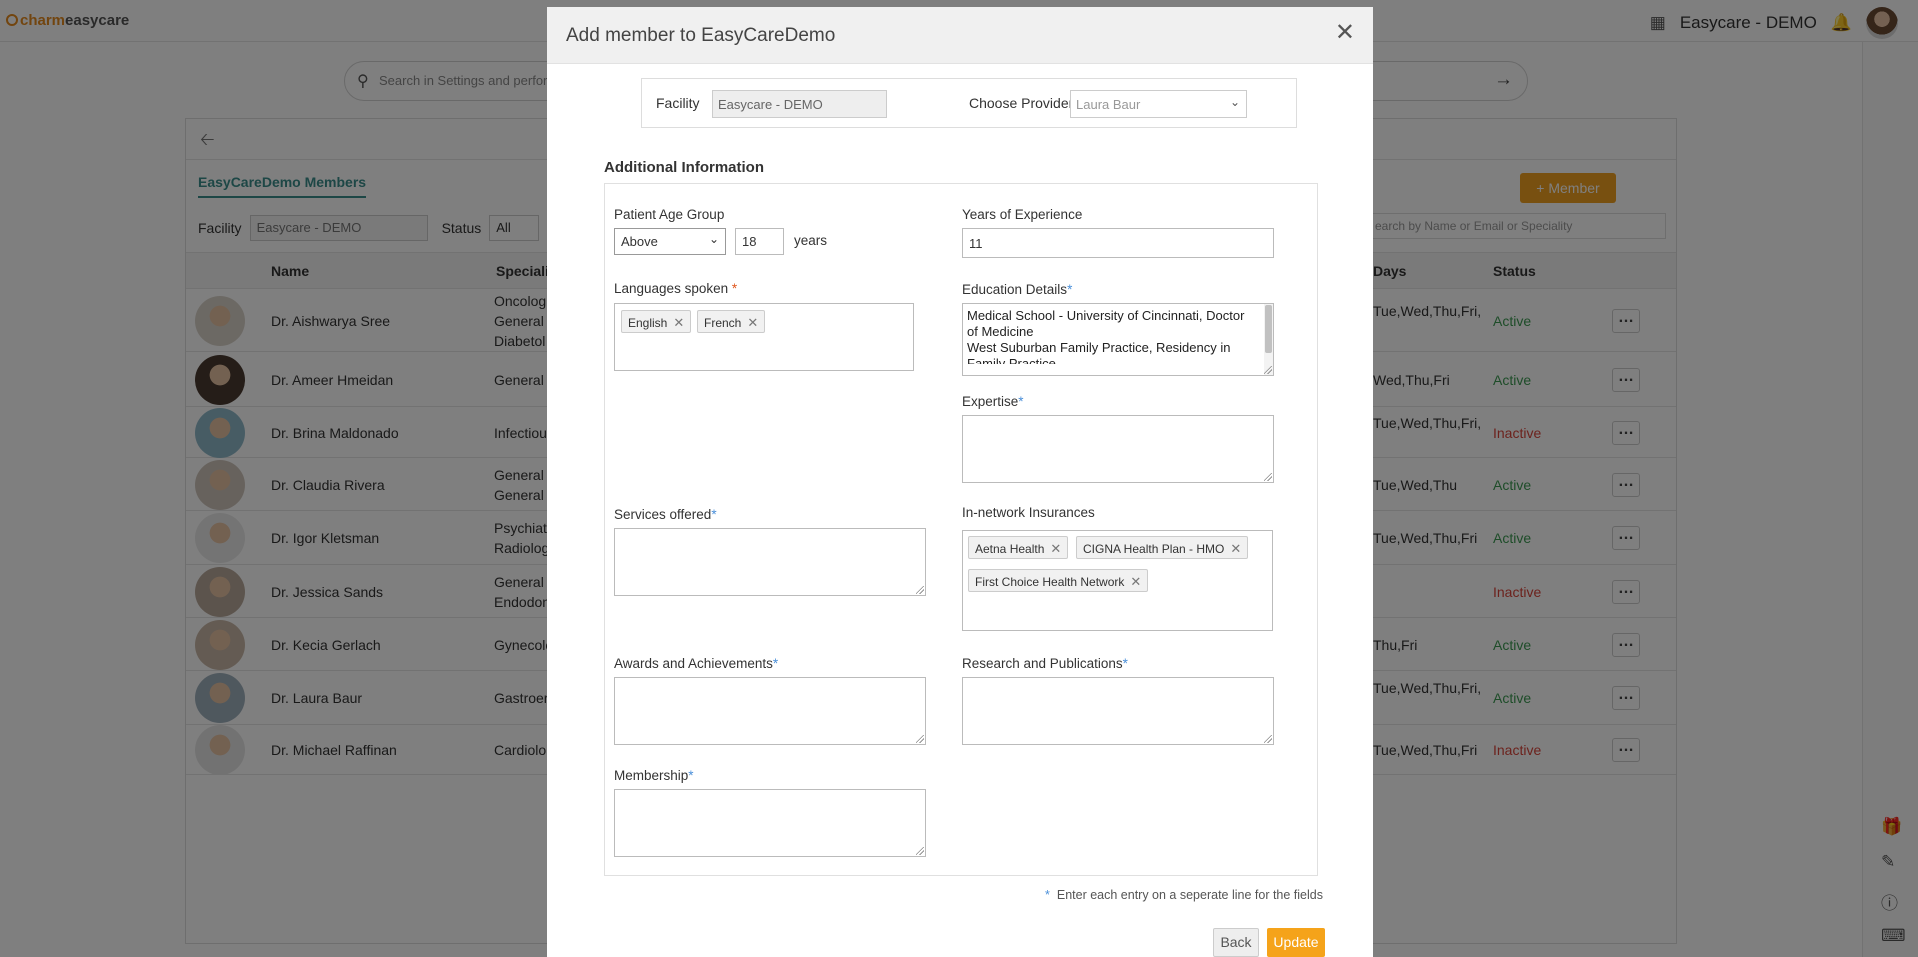 The width and height of the screenshot is (1918, 957). I want to click on awards-textarea, so click(770, 711).